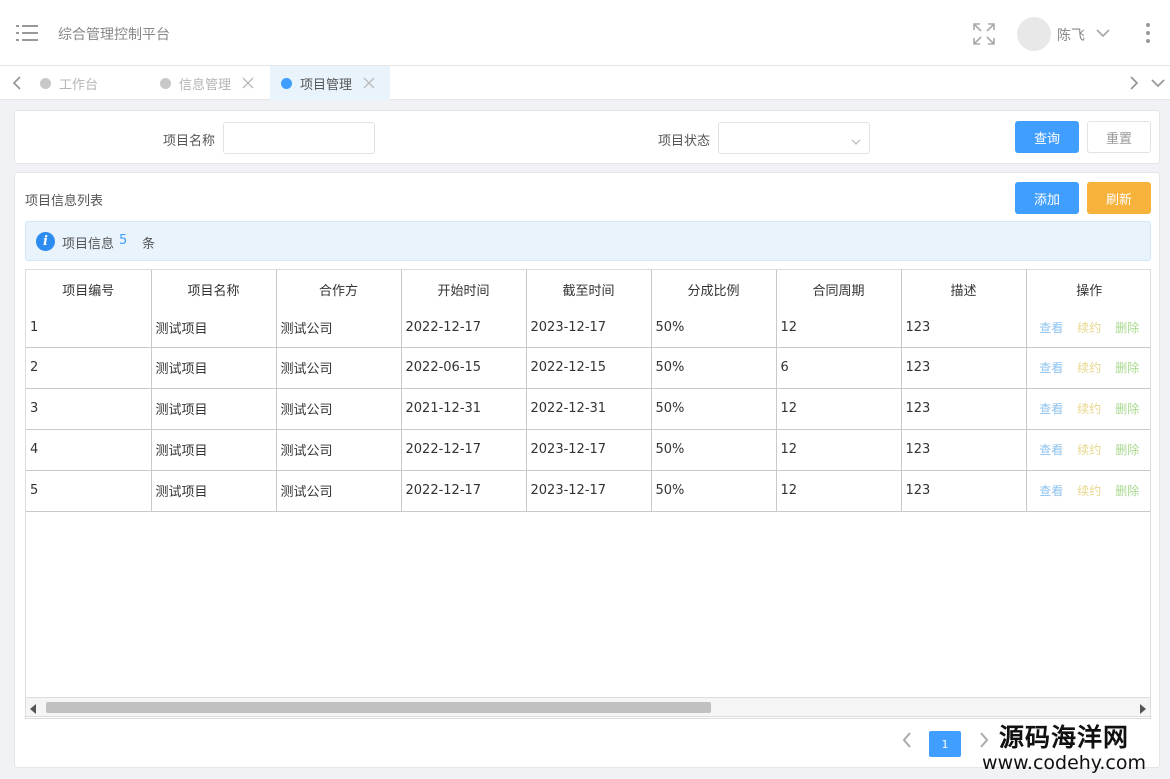 Image resolution: width=1170 pixels, height=779 pixels. I want to click on reset-button: 重置, so click(1119, 137).